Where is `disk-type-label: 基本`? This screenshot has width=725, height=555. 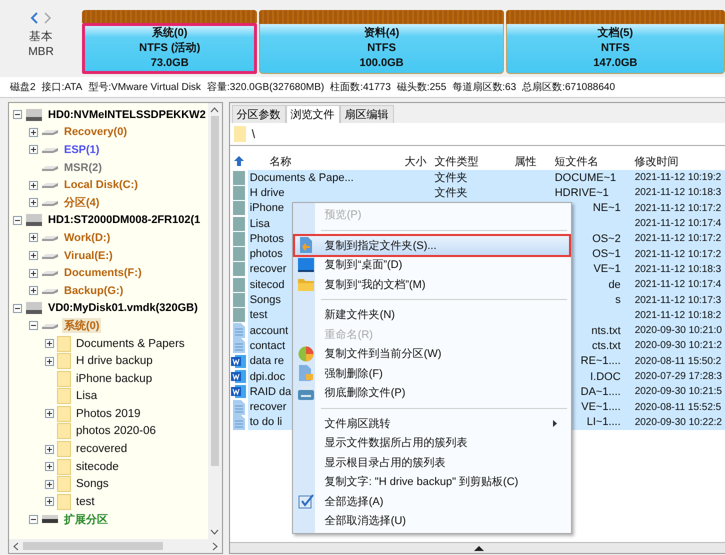
disk-type-label: 基本 is located at coordinates (41, 37).